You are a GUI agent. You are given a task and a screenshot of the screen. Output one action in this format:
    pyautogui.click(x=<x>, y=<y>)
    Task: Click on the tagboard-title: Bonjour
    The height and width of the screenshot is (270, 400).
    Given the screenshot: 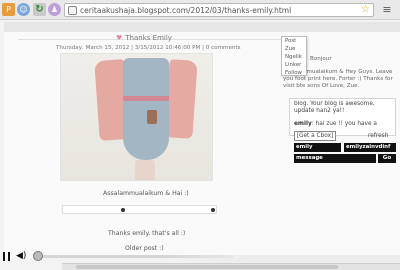 What is the action you would take?
    pyautogui.click(x=321, y=59)
    